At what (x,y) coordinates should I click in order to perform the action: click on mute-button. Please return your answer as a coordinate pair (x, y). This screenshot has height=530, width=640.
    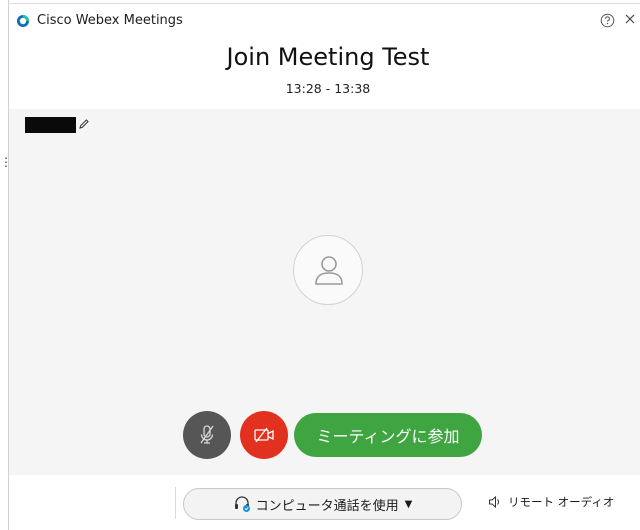
    Looking at the image, I should click on (207, 435).